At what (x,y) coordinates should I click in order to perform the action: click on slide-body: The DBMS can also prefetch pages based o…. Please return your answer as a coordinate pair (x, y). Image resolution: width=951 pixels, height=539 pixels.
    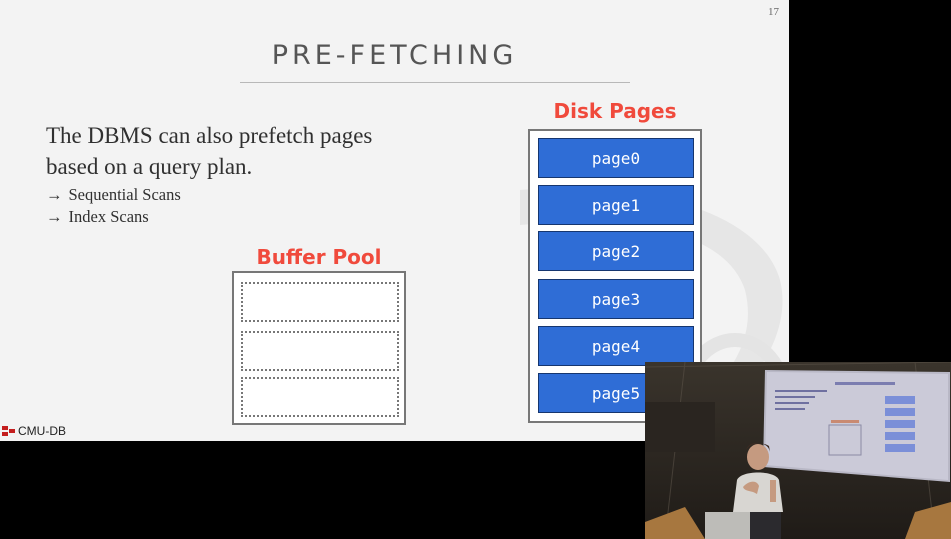
    Looking at the image, I should click on (231, 174).